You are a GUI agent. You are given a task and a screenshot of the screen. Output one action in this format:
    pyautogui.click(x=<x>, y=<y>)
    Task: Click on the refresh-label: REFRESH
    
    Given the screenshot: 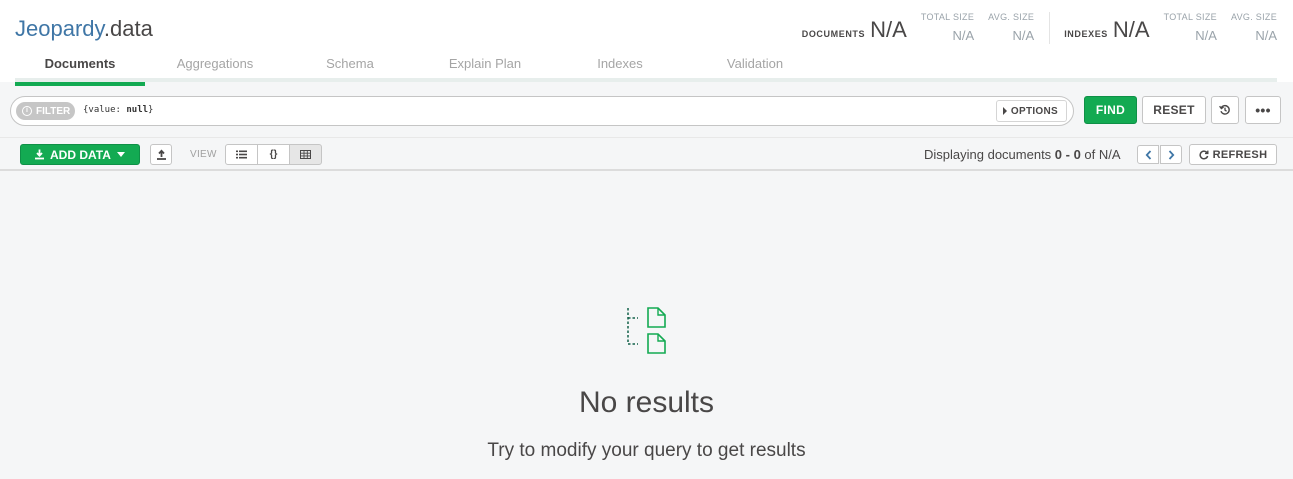 What is the action you would take?
    pyautogui.click(x=1240, y=154)
    